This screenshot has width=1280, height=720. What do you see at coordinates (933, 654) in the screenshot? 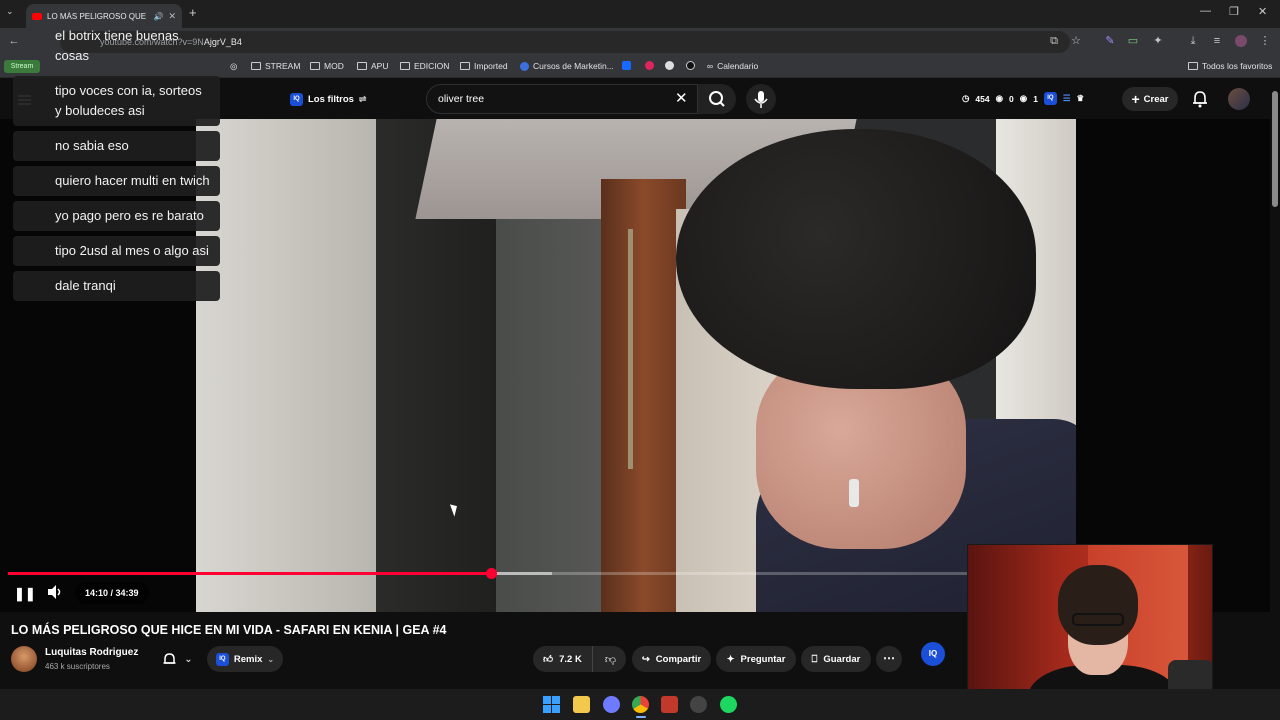
I see `iq-floating-icon: IQ` at bounding box center [933, 654].